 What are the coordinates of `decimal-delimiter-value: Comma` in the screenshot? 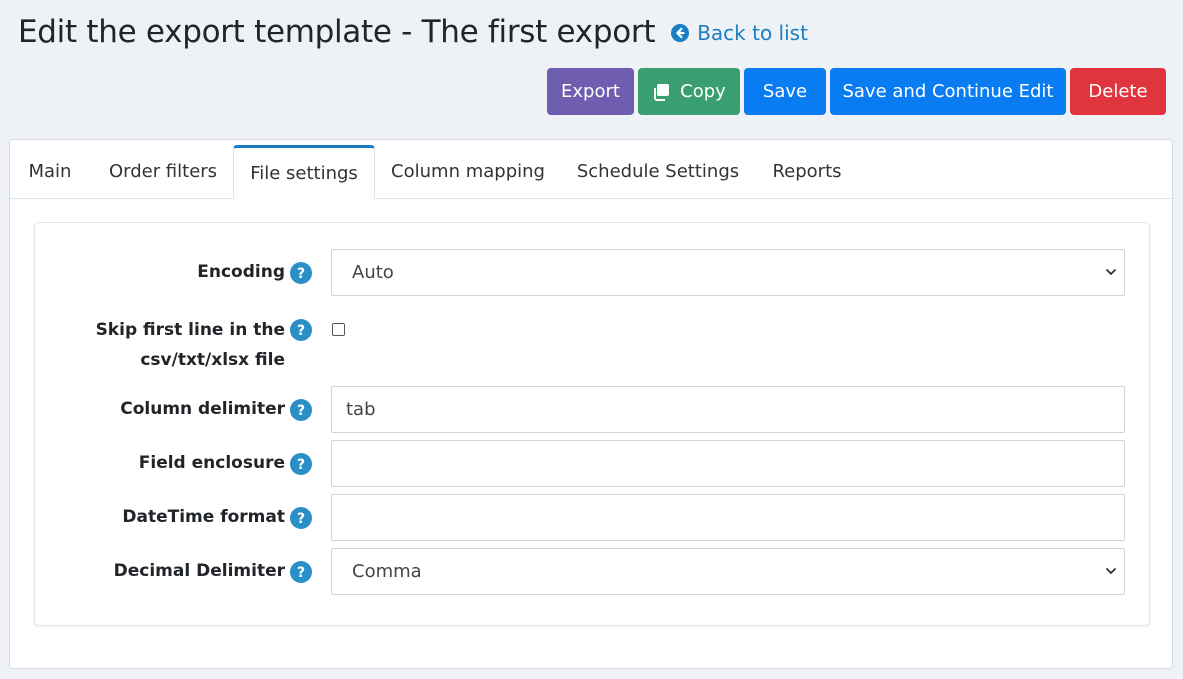 It's located at (387, 571).